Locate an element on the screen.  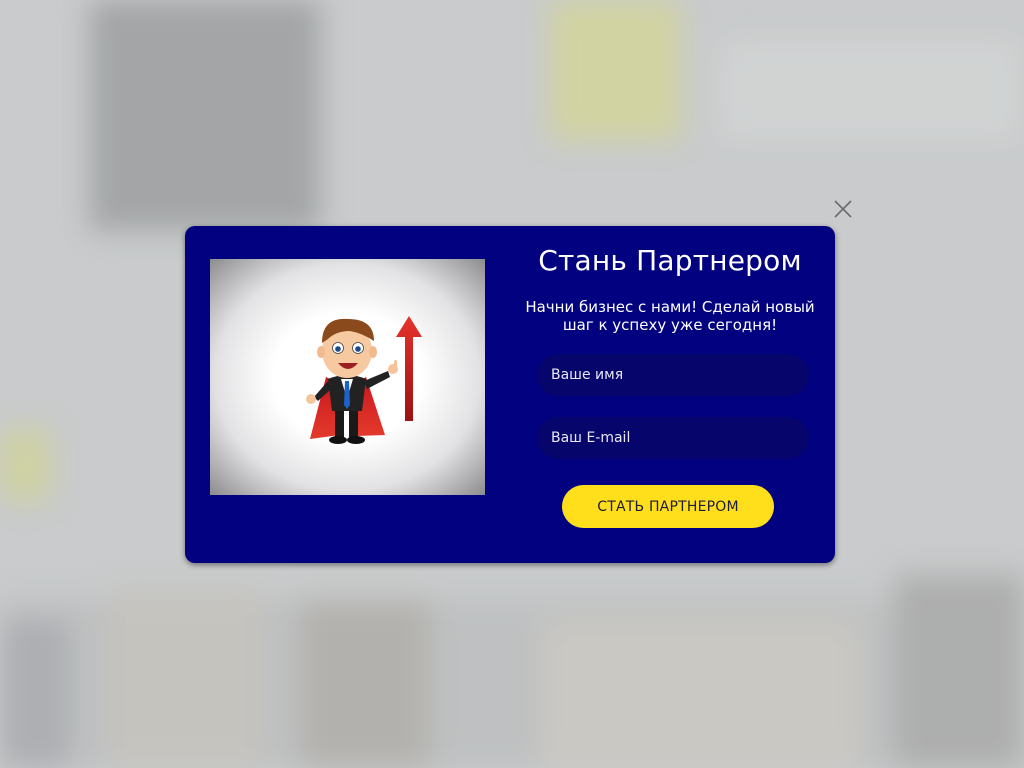
close-icon is located at coordinates (843, 209).